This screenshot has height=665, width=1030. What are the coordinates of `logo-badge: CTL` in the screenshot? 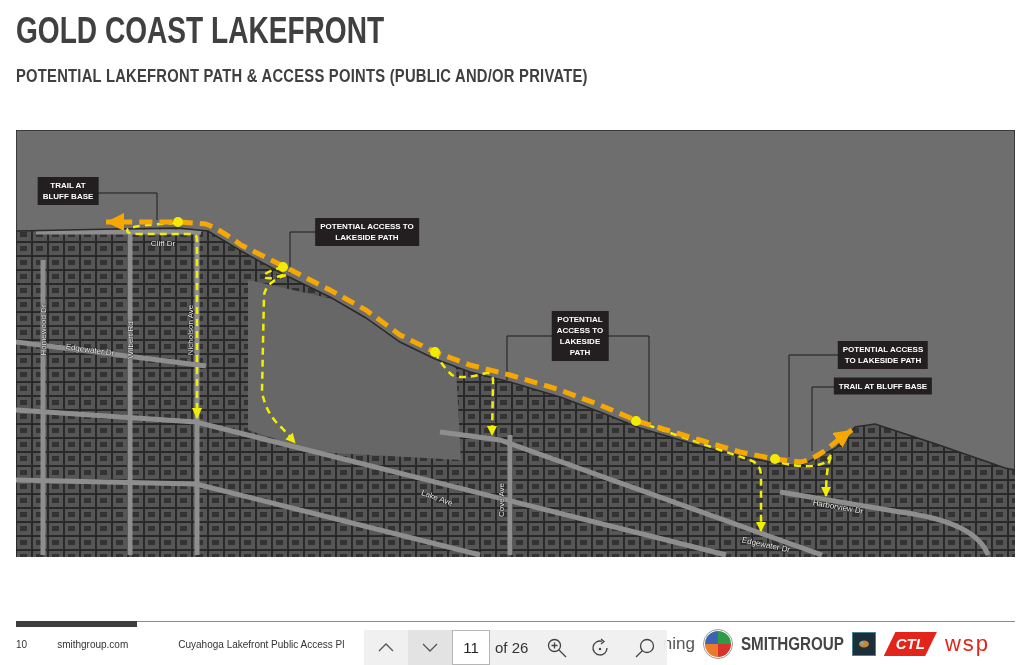 It's located at (910, 644).